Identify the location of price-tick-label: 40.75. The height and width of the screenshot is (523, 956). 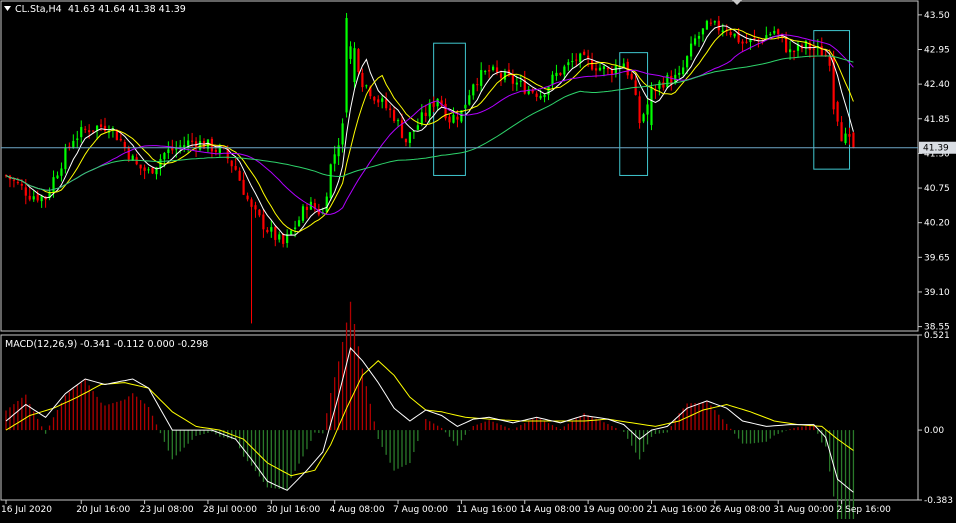
(937, 189).